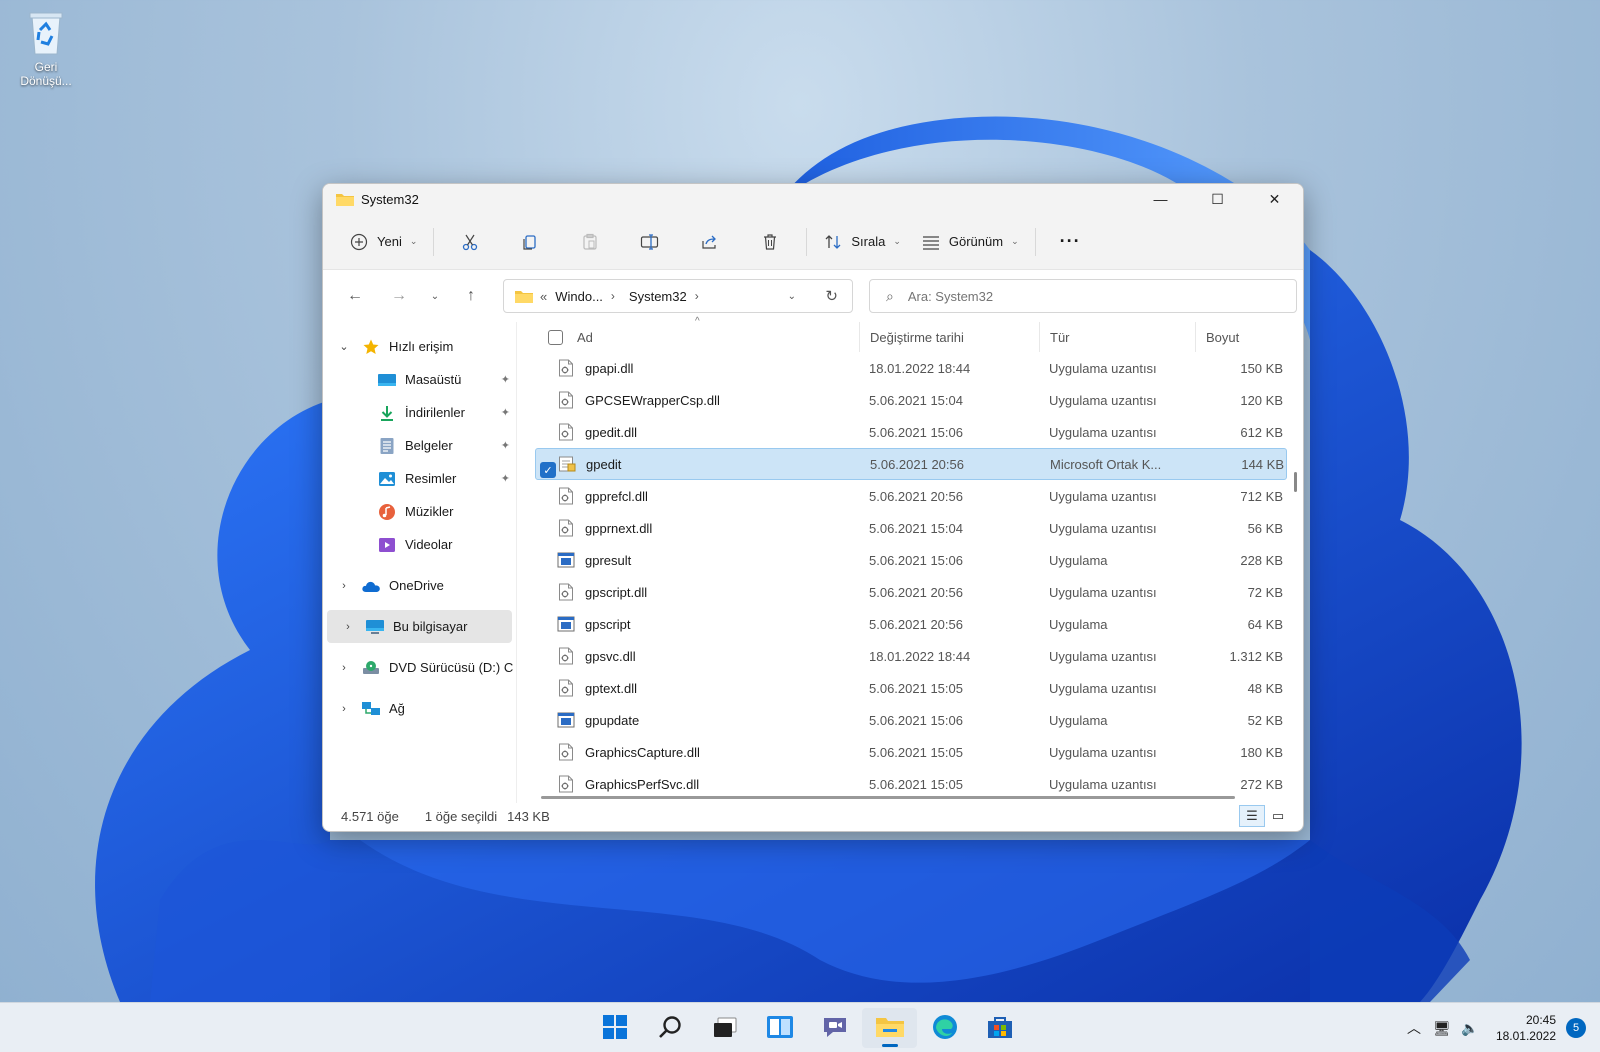 This screenshot has width=1600, height=1052. Describe the element at coordinates (911, 720) in the screenshot. I see `file-row: gpupdate 5.06.2021 15:06 Uygulama 52 KB` at that location.